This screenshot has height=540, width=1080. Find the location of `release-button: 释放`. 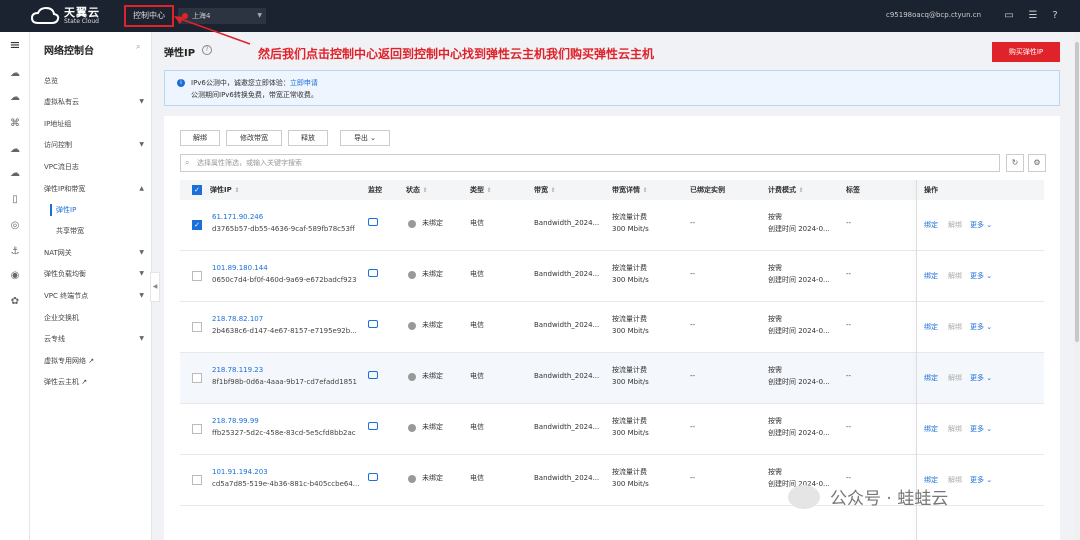

release-button: 释放 is located at coordinates (308, 138).